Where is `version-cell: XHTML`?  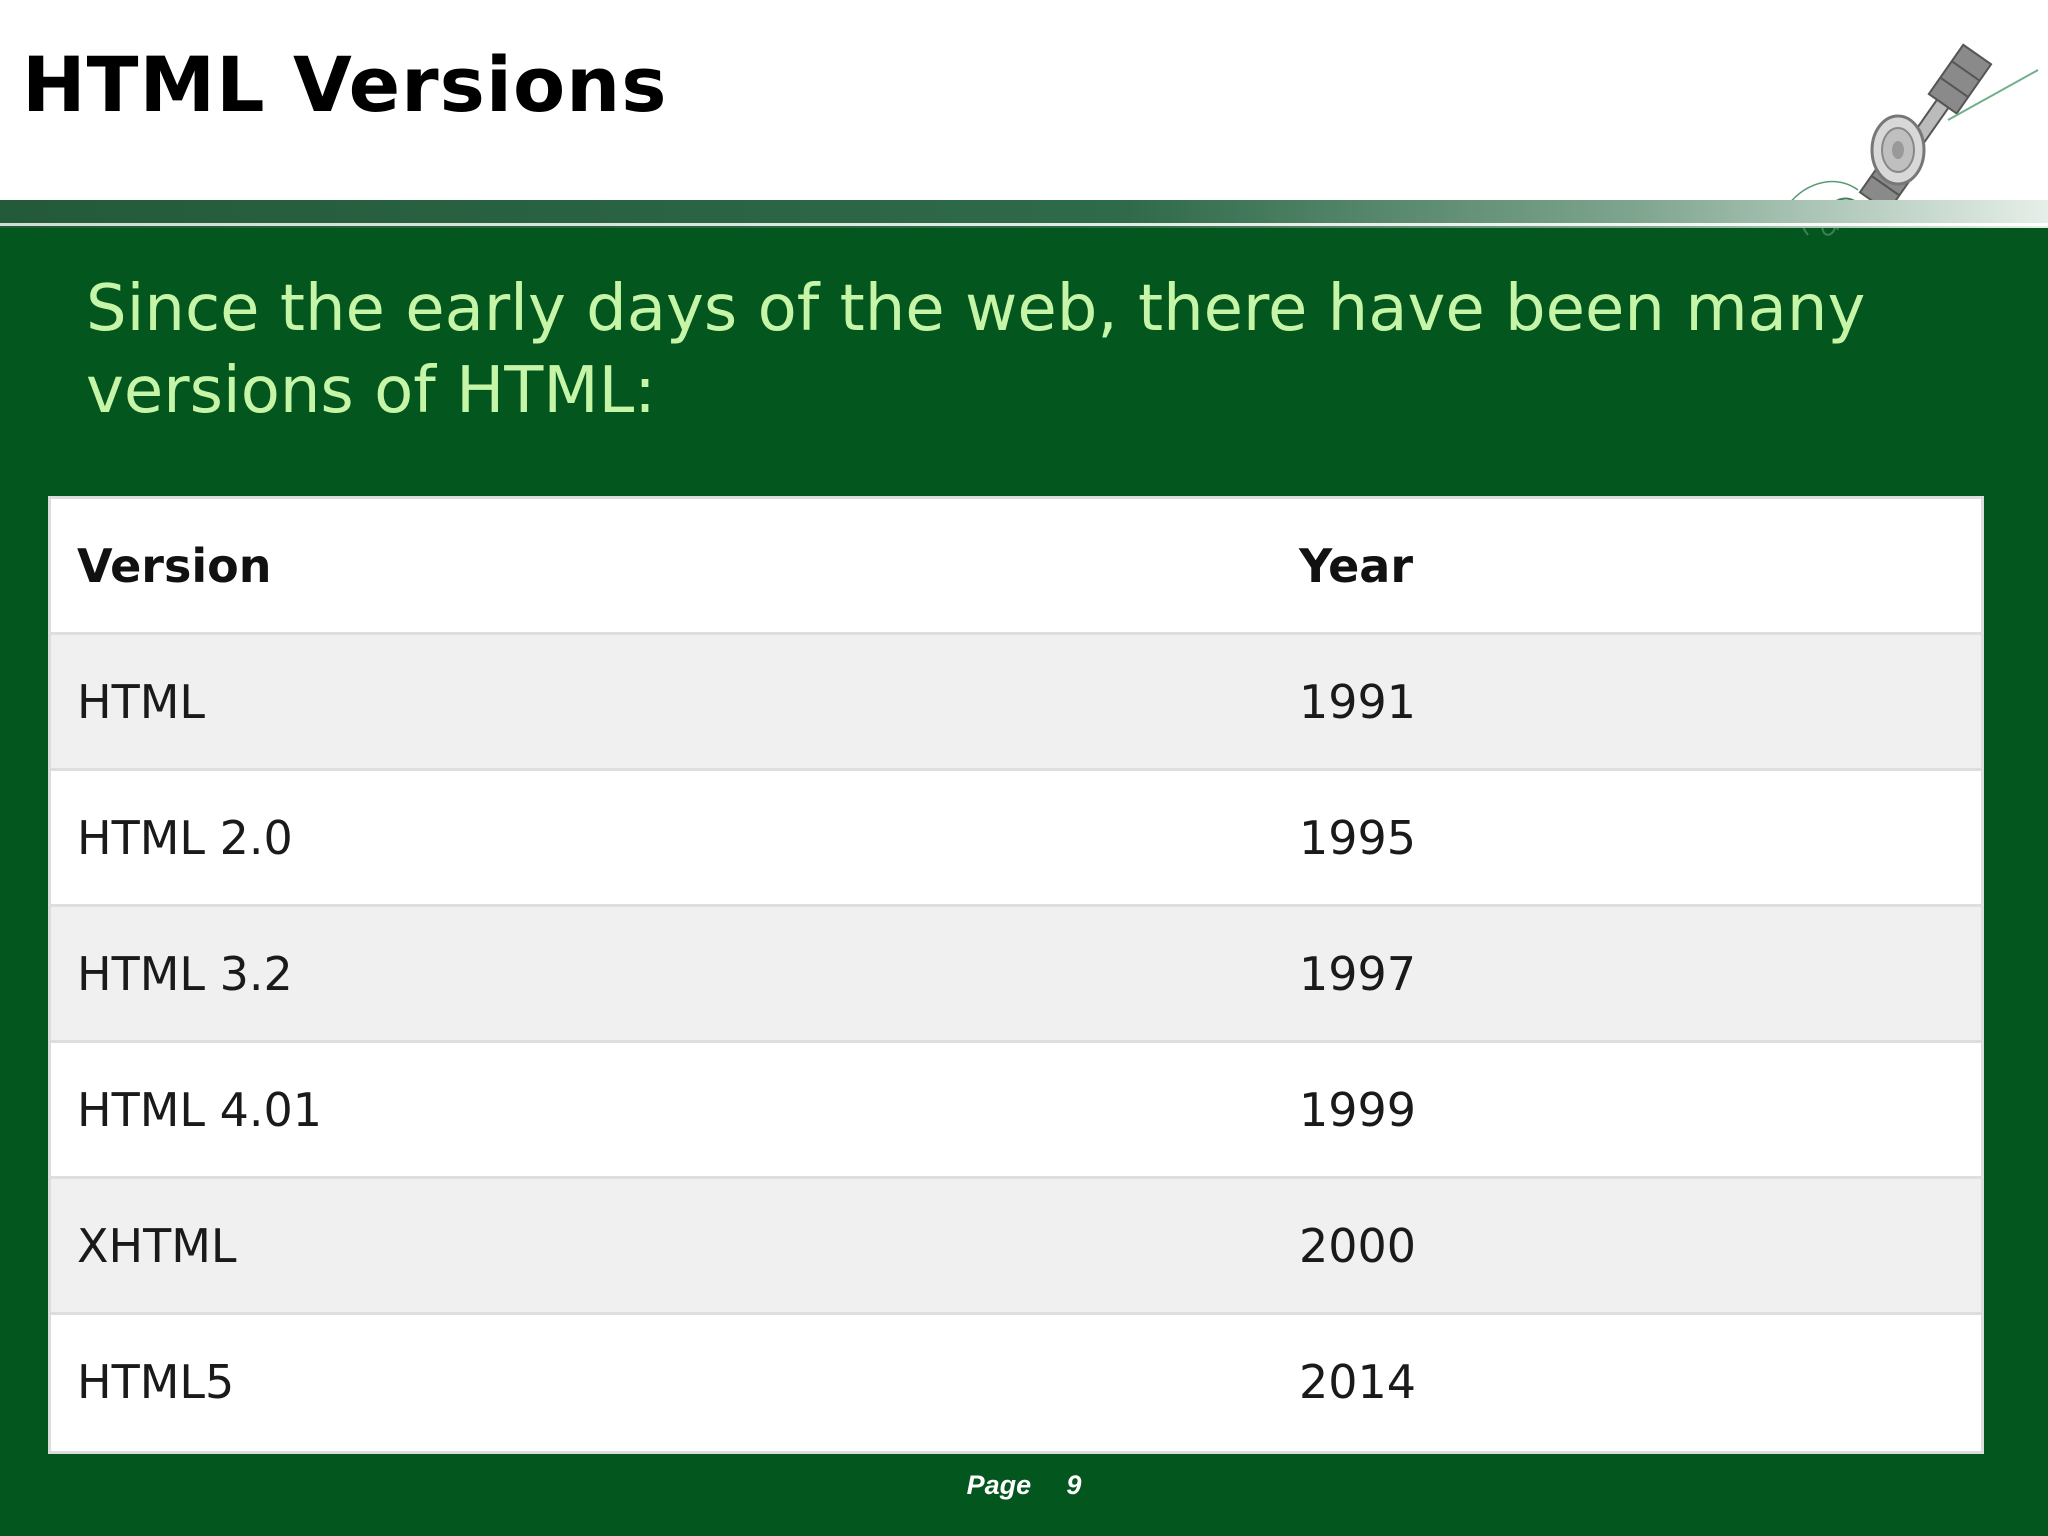
version-cell: XHTML is located at coordinates (662, 1246).